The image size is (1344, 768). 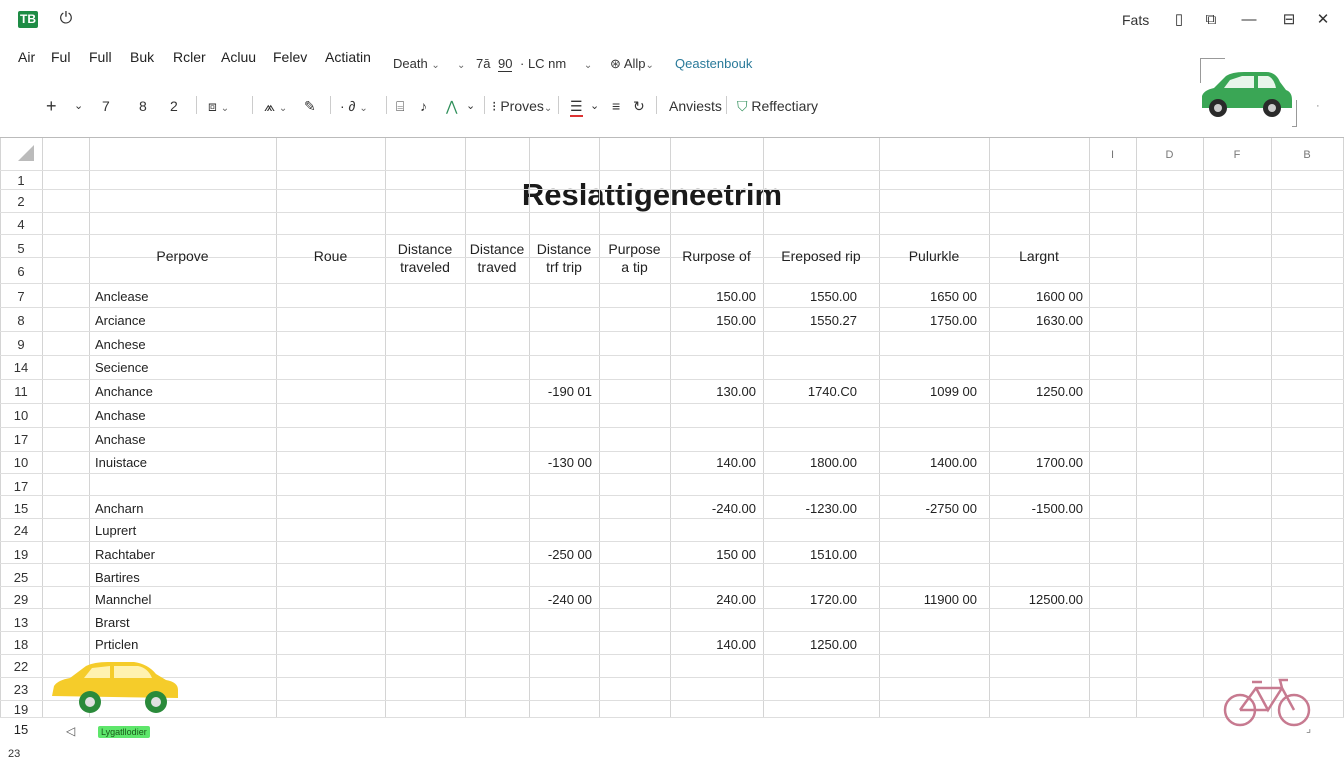 What do you see at coordinates (695, 106) in the screenshot?
I see `anviests-button: Anviests` at bounding box center [695, 106].